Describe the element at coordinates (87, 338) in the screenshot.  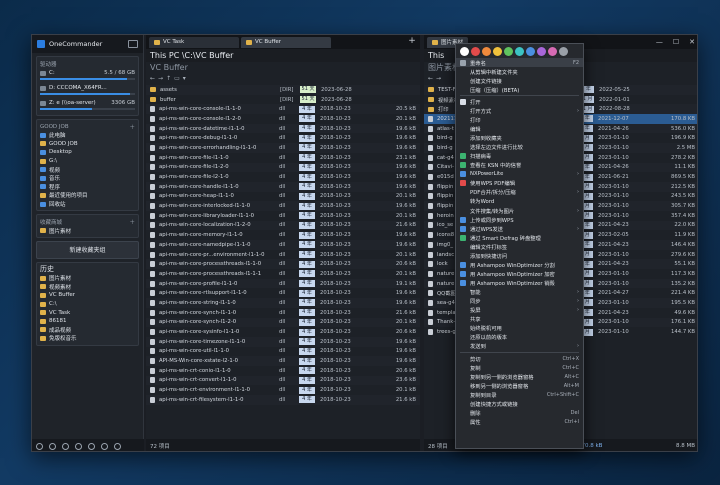
I see `favorite-item: 免版权音乐` at that location.